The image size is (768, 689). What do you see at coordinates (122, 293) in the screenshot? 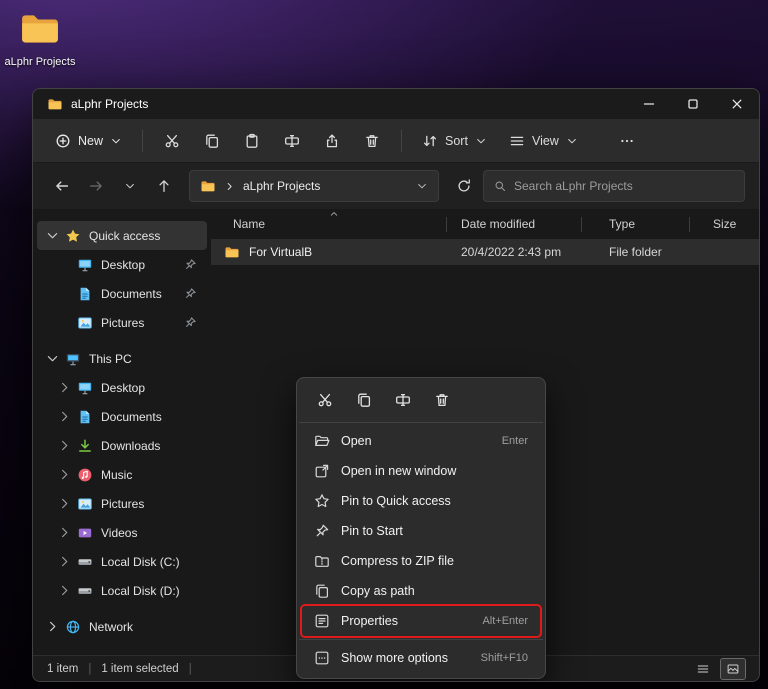
I see `sidebar-item-documents: Documents` at bounding box center [122, 293].